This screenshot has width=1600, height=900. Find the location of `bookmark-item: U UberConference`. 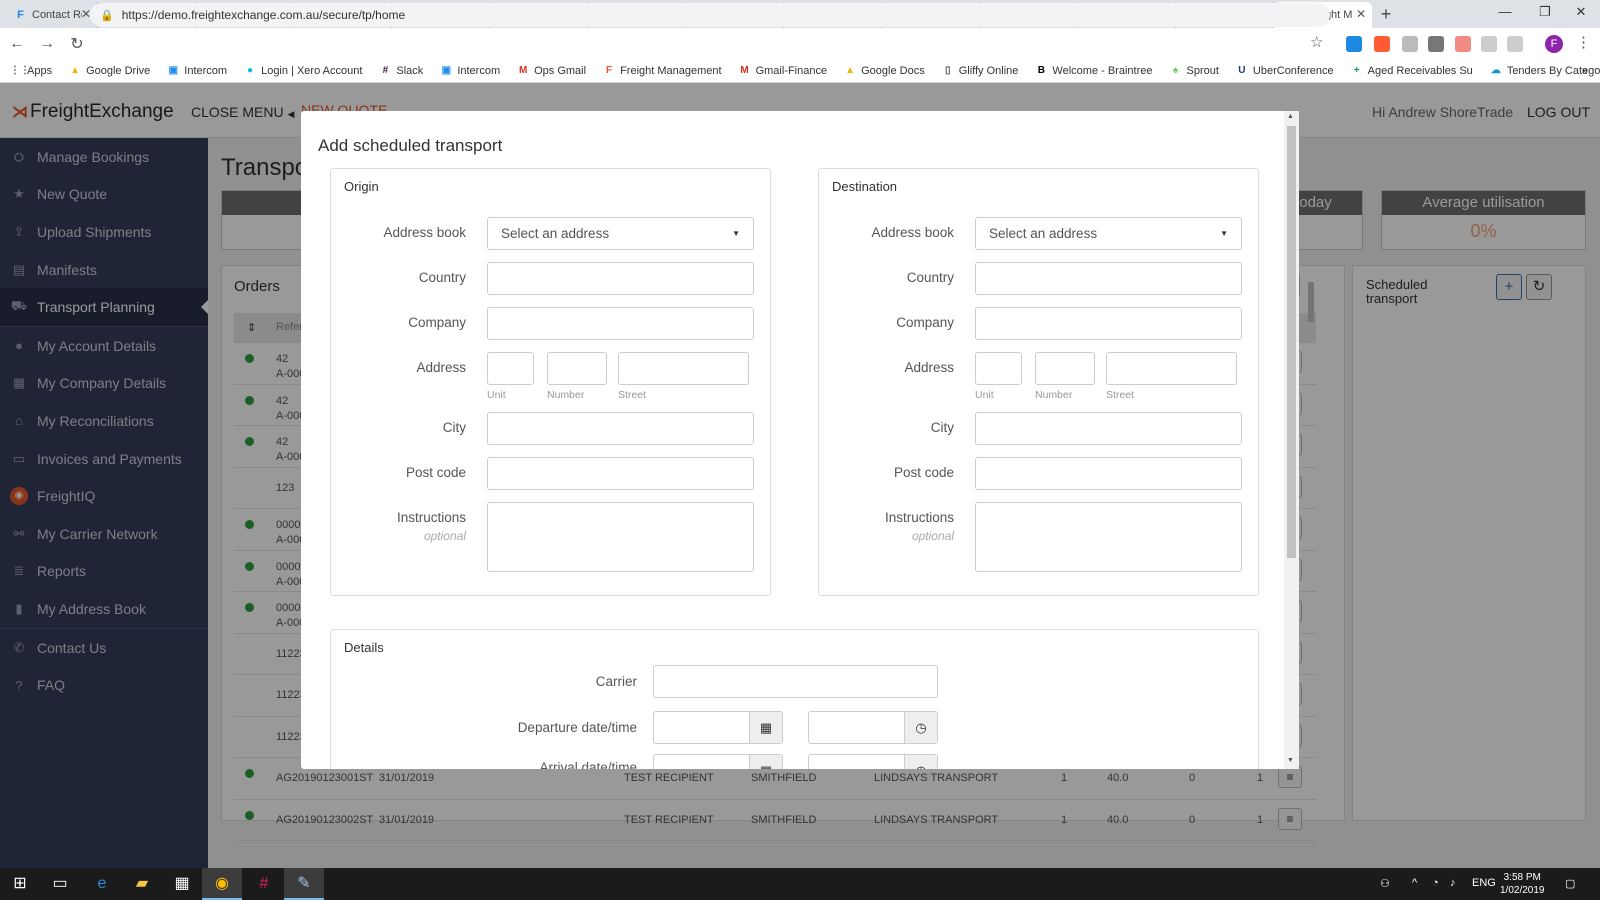

bookmark-item: U UberConference is located at coordinates (1285, 70).